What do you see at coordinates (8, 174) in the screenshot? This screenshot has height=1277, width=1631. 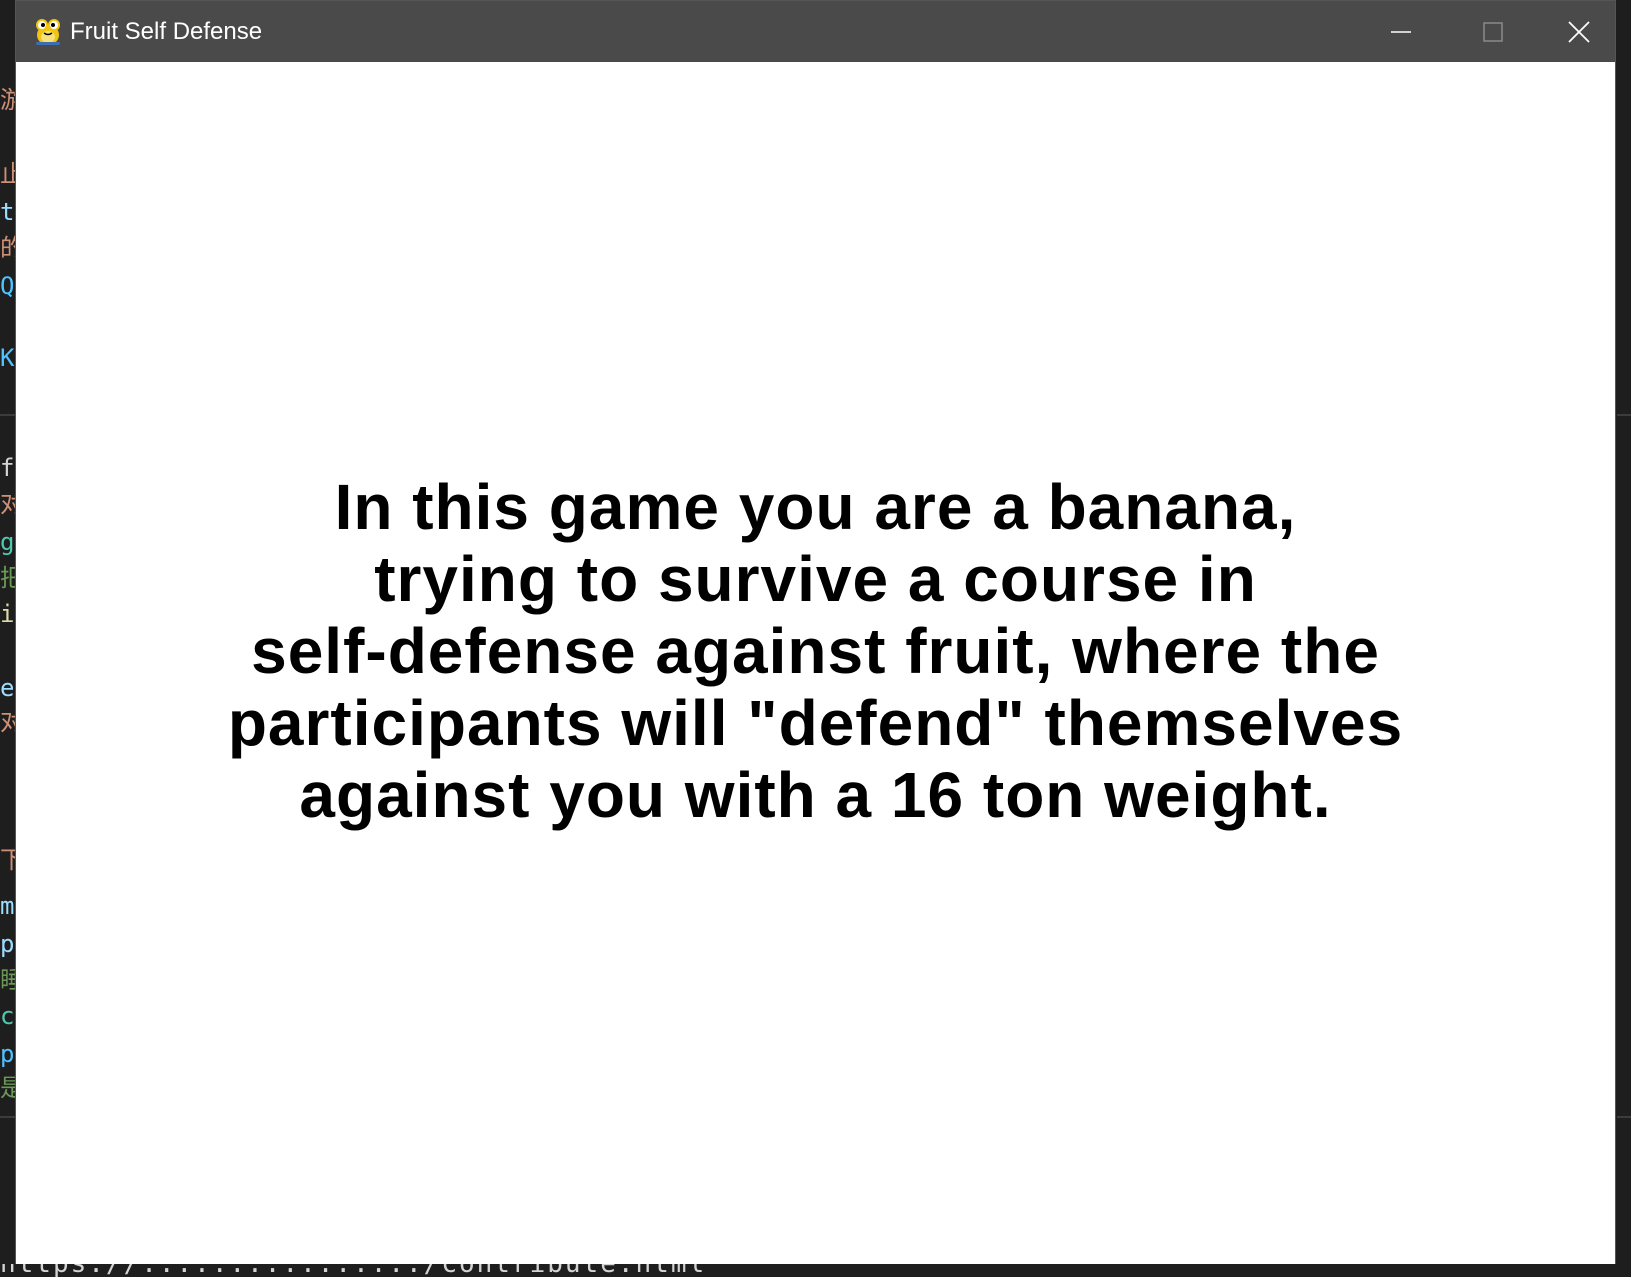 I see `background-editor-fragment: 止` at bounding box center [8, 174].